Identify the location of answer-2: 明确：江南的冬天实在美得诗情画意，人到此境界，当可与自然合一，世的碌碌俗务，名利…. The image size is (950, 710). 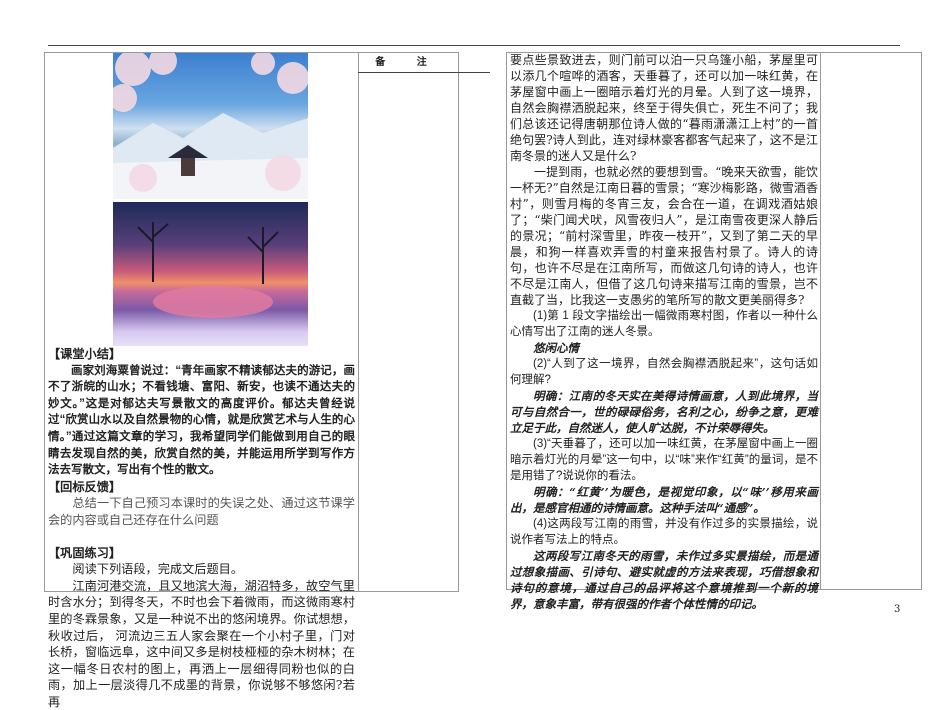
(664, 412).